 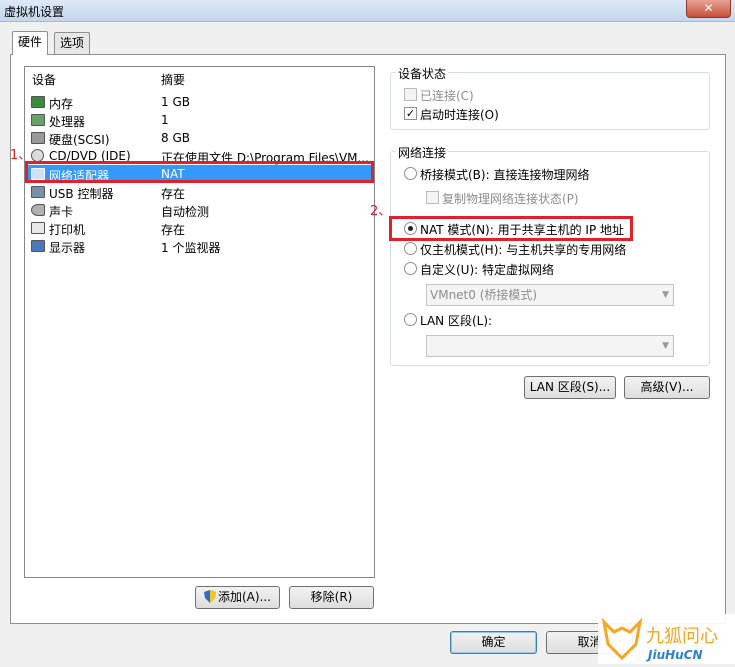 What do you see at coordinates (493, 642) in the screenshot?
I see `ok-button: 确定` at bounding box center [493, 642].